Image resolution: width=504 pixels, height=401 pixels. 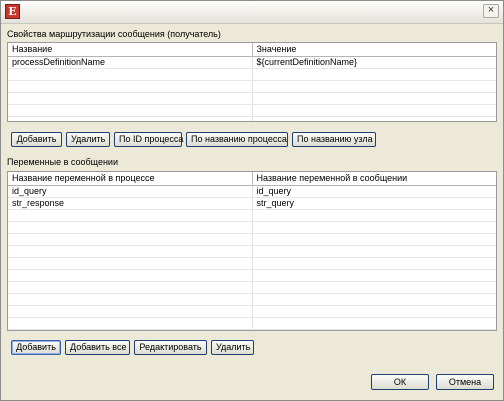 I want to click on column-header-value: Значение, so click(x=375, y=49).